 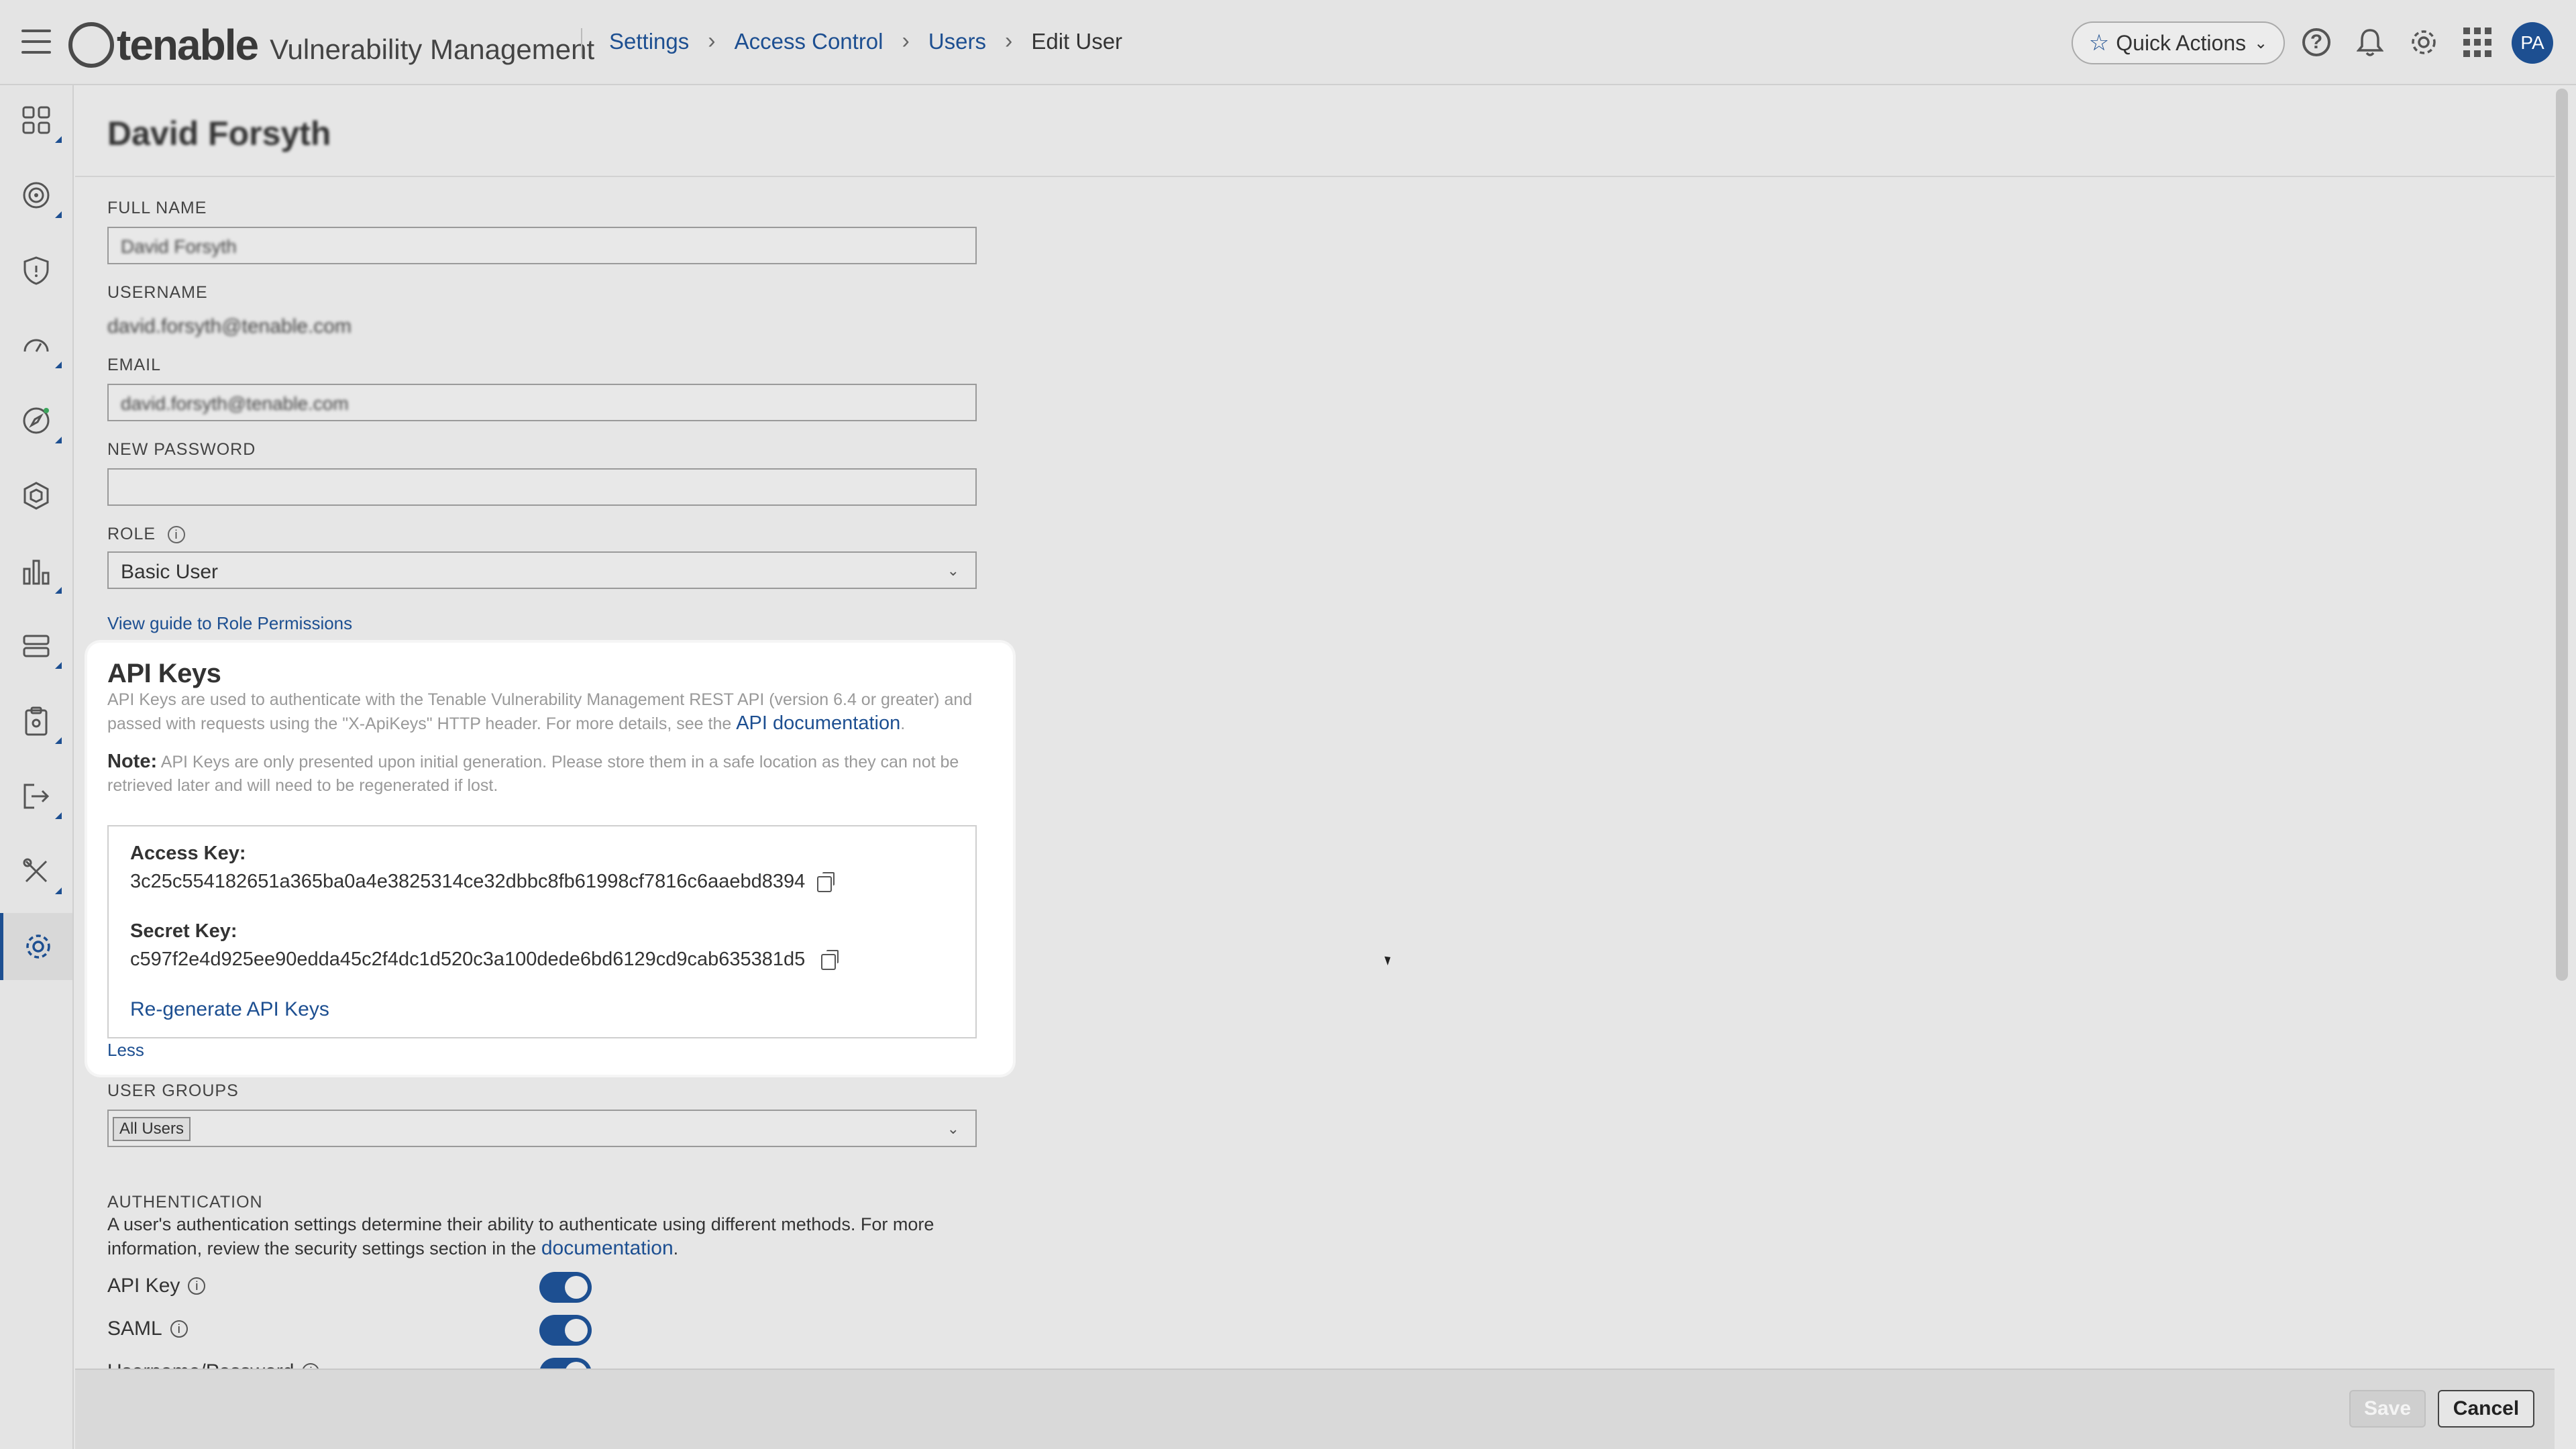 What do you see at coordinates (676, 1248) in the screenshot?
I see `period-text: .` at bounding box center [676, 1248].